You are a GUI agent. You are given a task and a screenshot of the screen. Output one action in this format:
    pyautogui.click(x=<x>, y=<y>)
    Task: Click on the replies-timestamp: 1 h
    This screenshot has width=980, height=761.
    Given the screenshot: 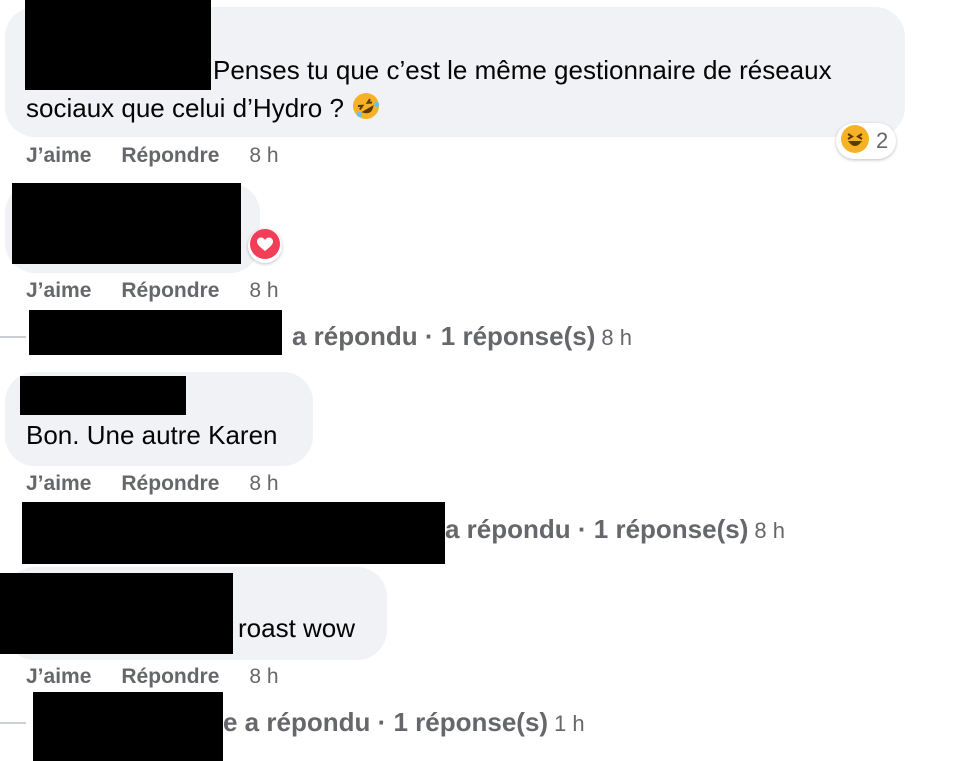 What is the action you would take?
    pyautogui.click(x=569, y=723)
    